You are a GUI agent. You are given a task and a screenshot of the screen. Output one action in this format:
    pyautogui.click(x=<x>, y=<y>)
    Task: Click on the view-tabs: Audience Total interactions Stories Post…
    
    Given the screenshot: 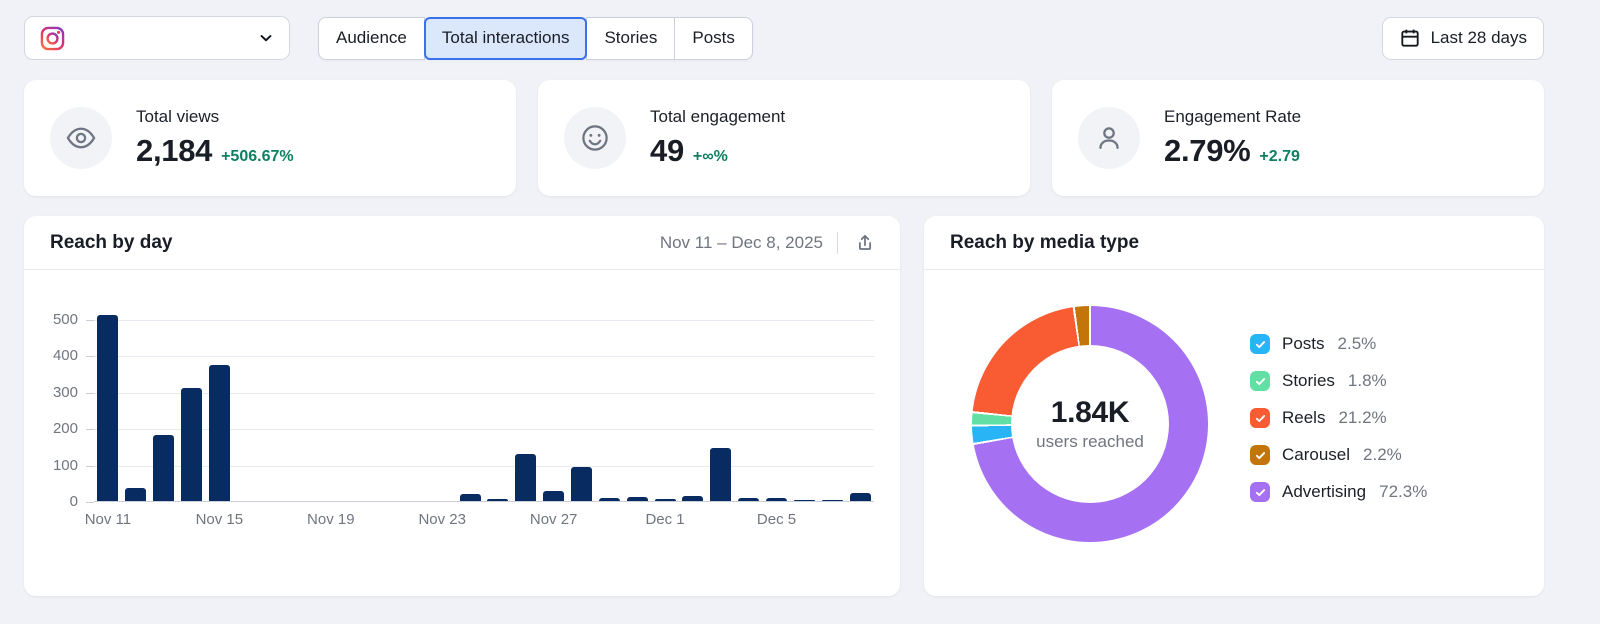 What is the action you would take?
    pyautogui.click(x=535, y=38)
    